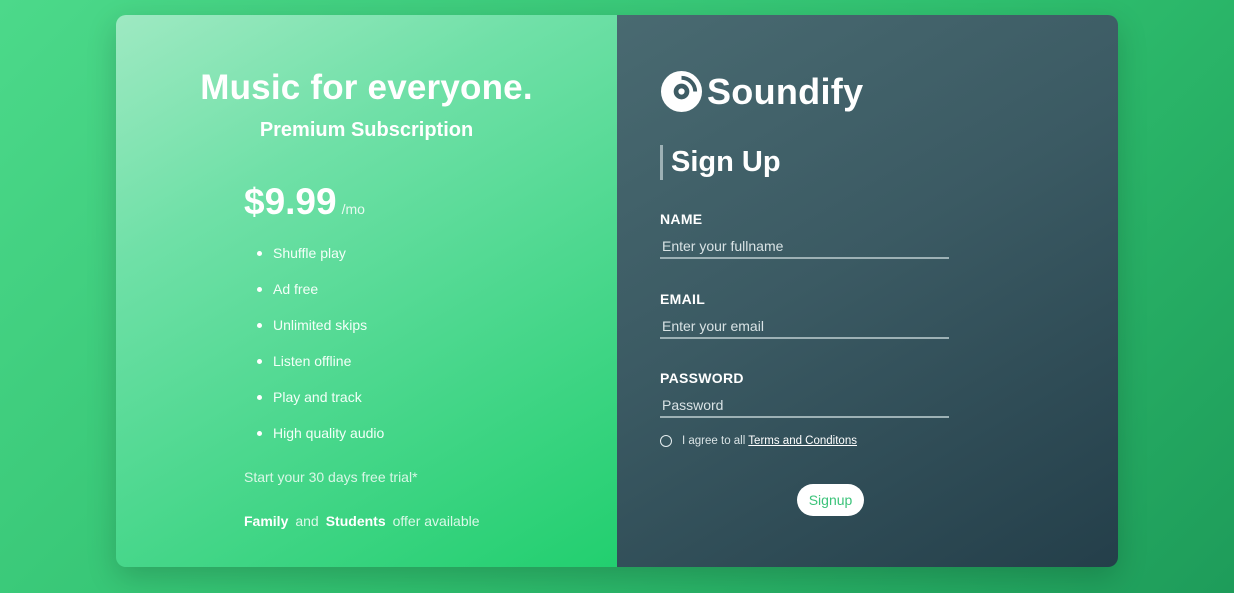 The height and width of the screenshot is (593, 1234). What do you see at coordinates (366, 87) in the screenshot?
I see `promo-headline: Music for everyone.` at bounding box center [366, 87].